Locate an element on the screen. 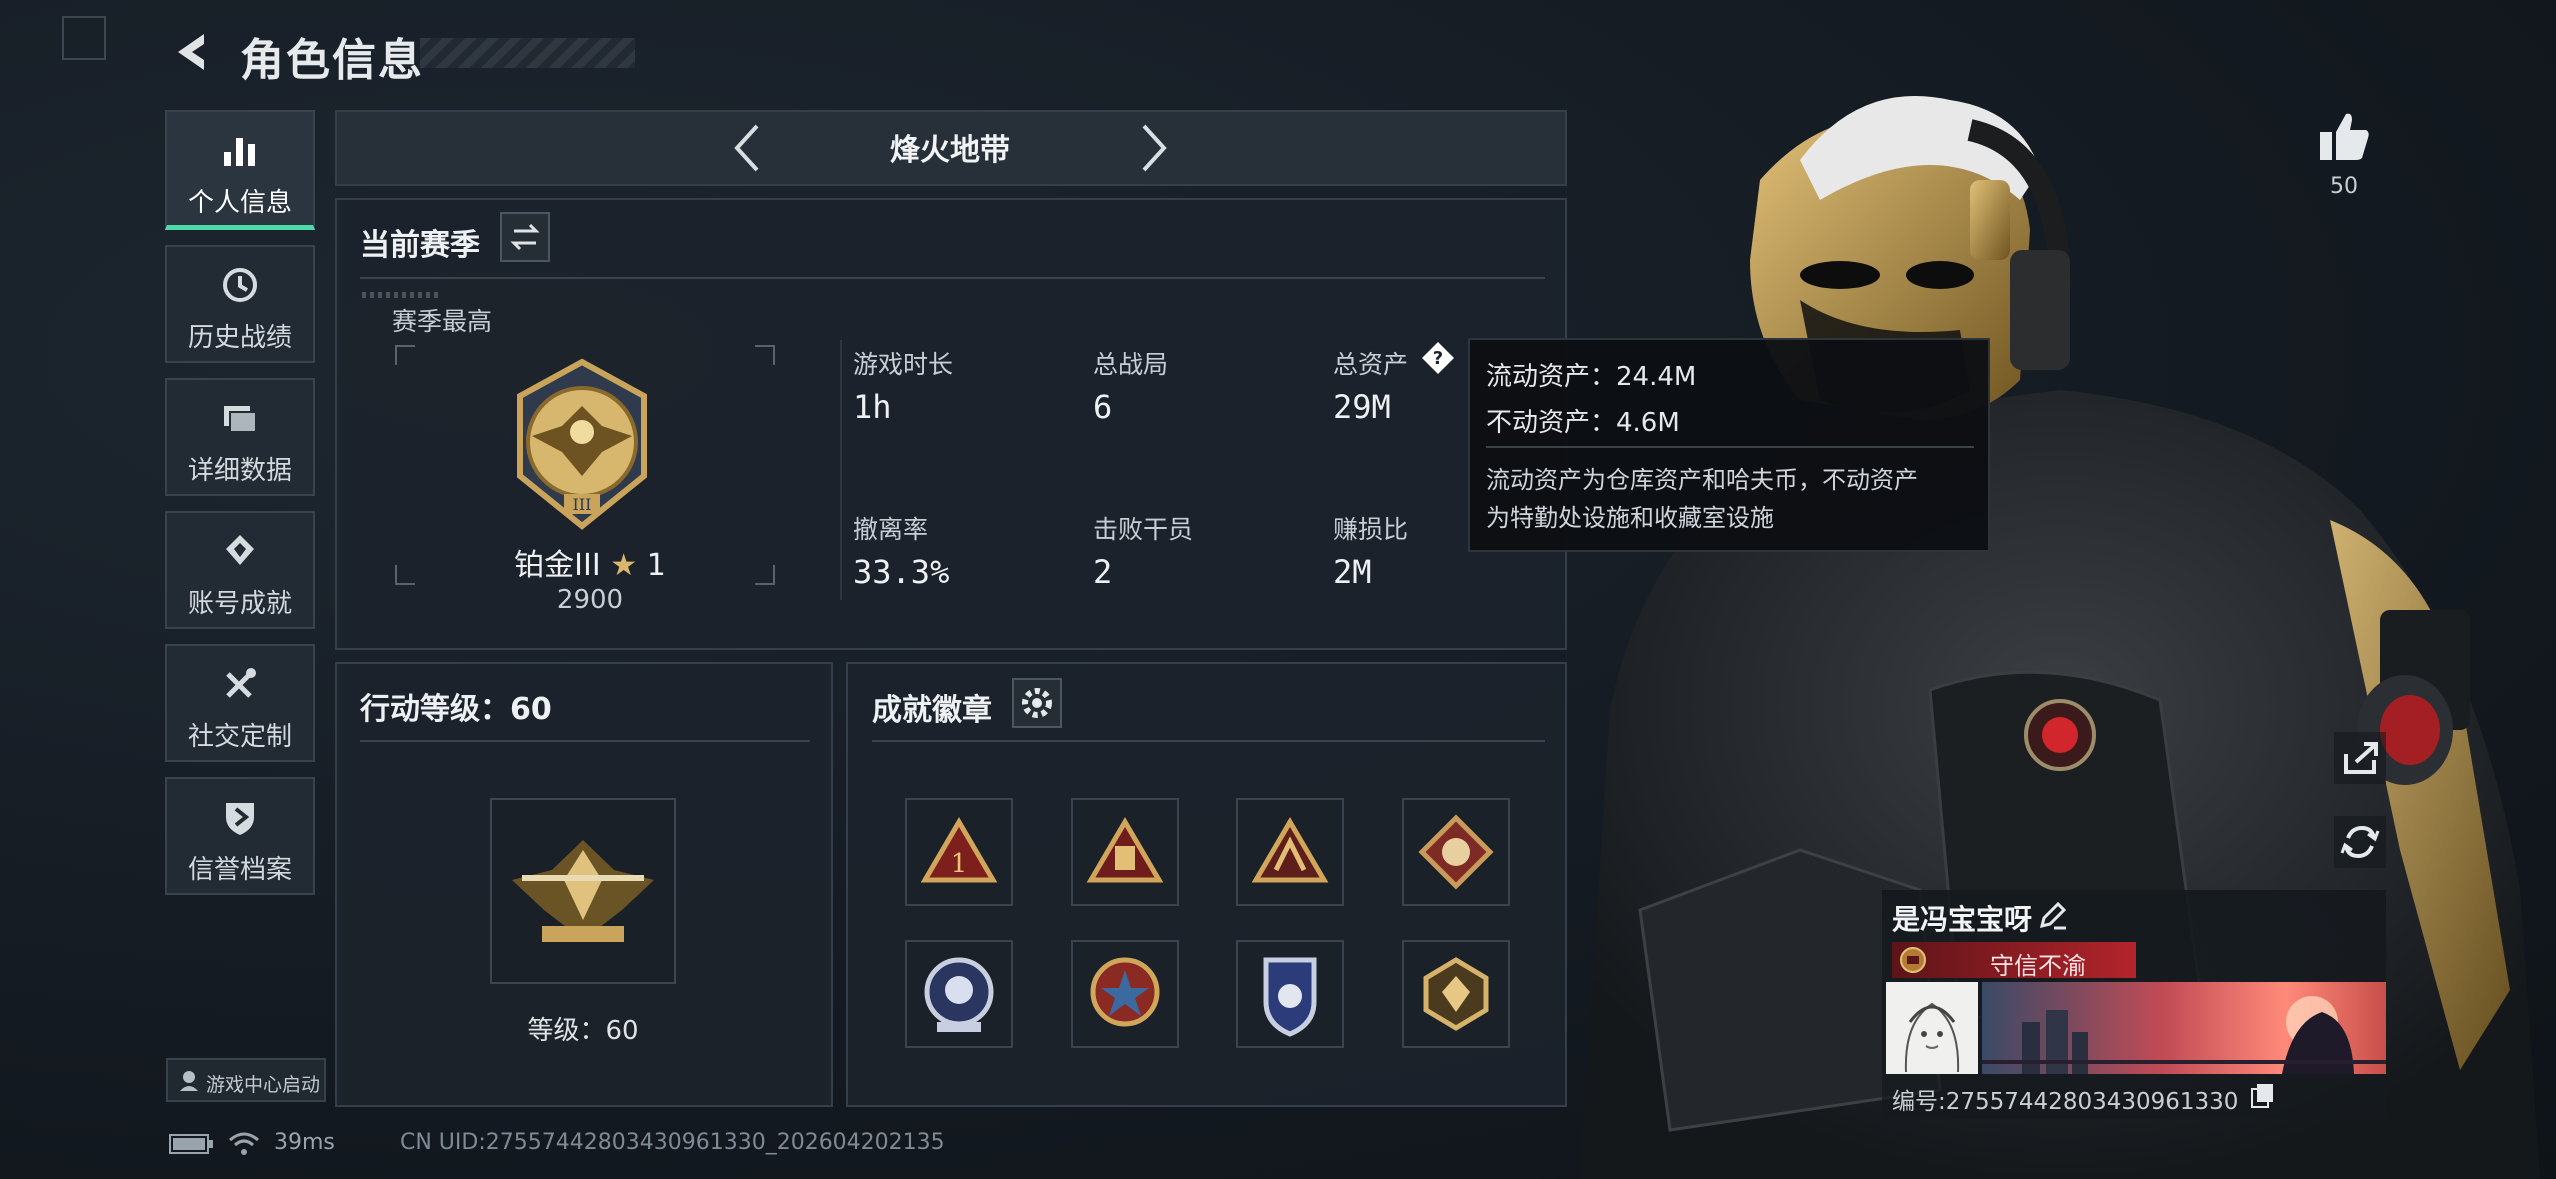 The height and width of the screenshot is (1179, 2556). sidebar-item-label: 历史战绩 is located at coordinates (239, 338).